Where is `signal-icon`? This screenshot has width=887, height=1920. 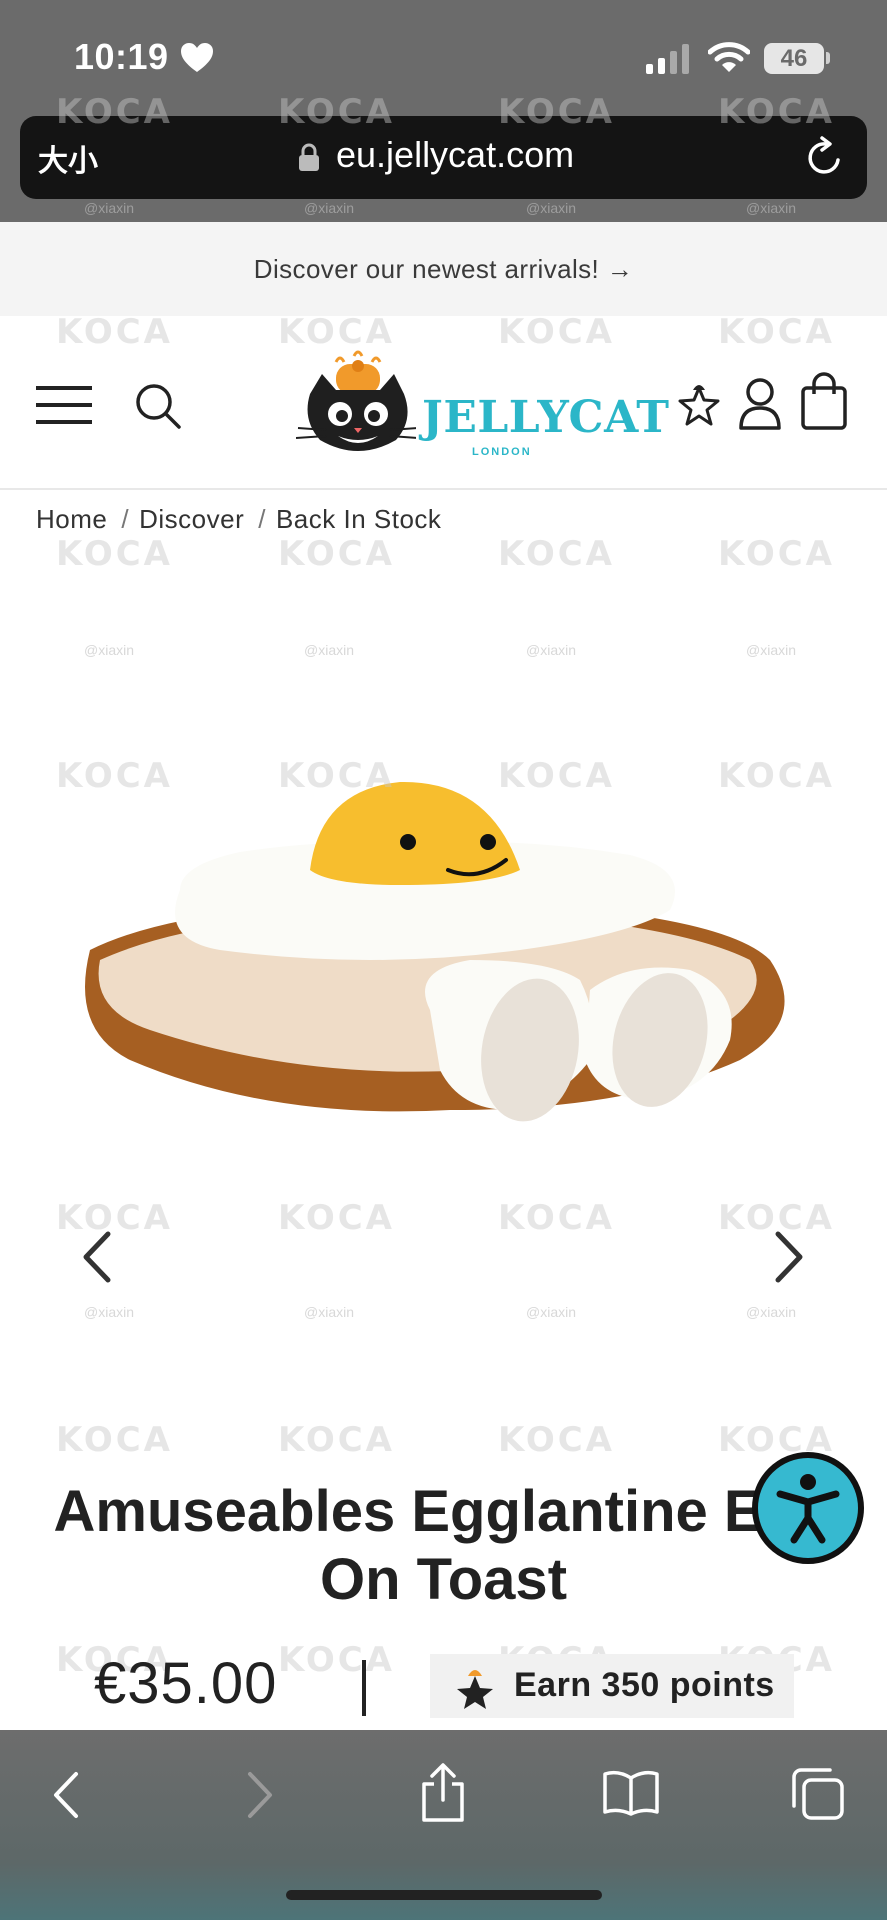
signal-icon is located at coordinates (667, 59).